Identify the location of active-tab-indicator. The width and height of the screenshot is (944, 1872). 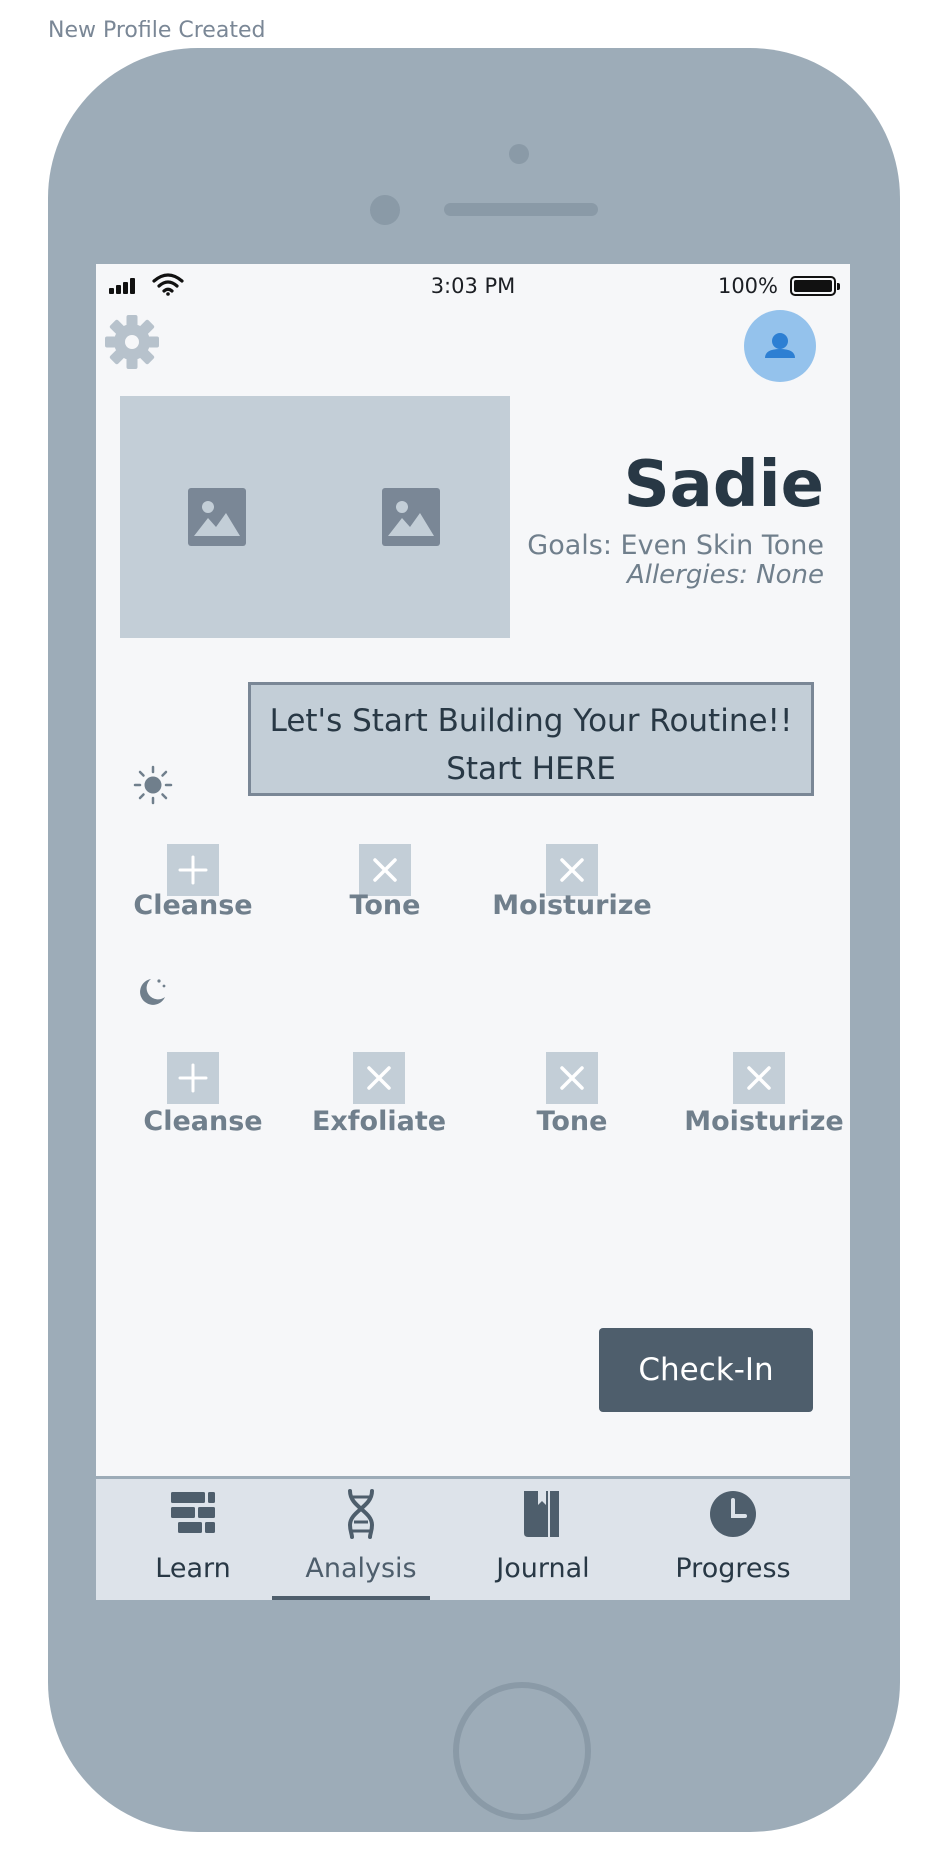
(351, 1598).